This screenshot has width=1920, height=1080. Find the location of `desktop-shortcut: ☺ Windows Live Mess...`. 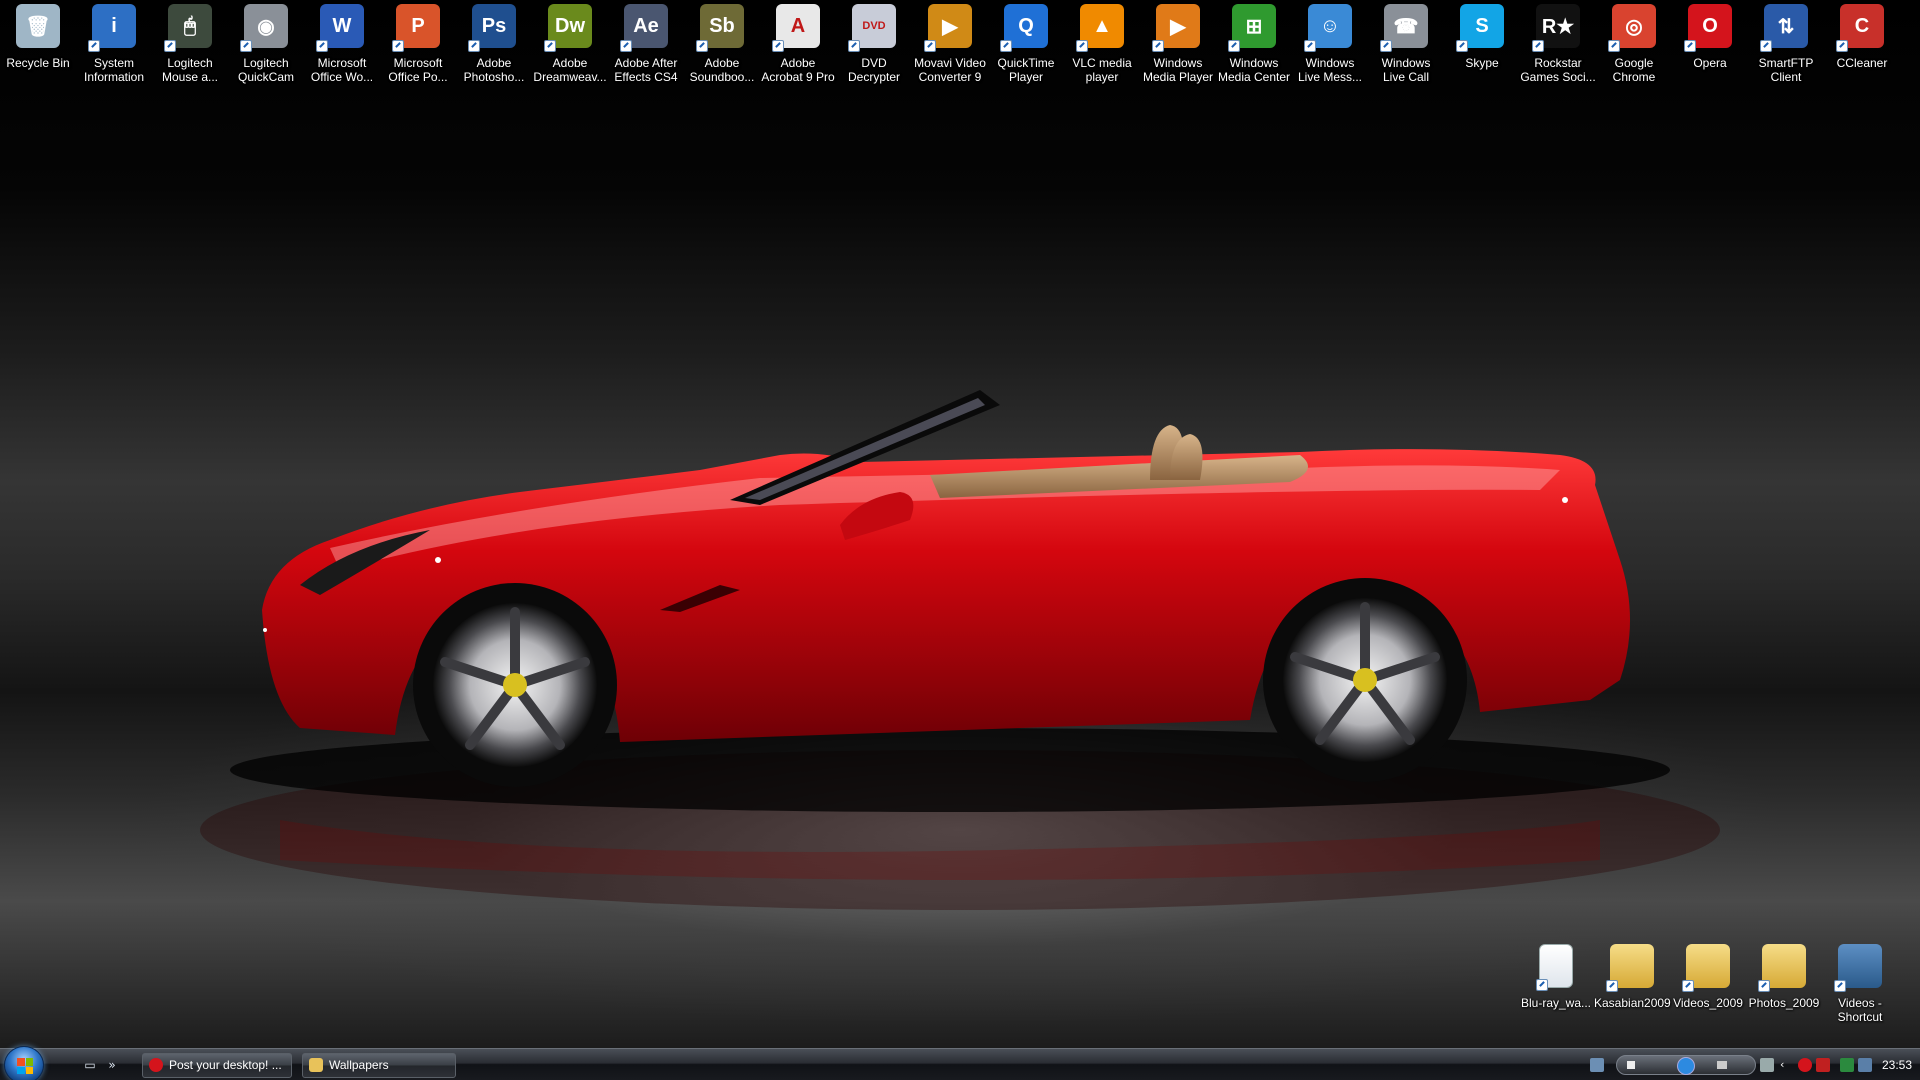

desktop-shortcut: ☺ Windows Live Mess... is located at coordinates (1330, 43).